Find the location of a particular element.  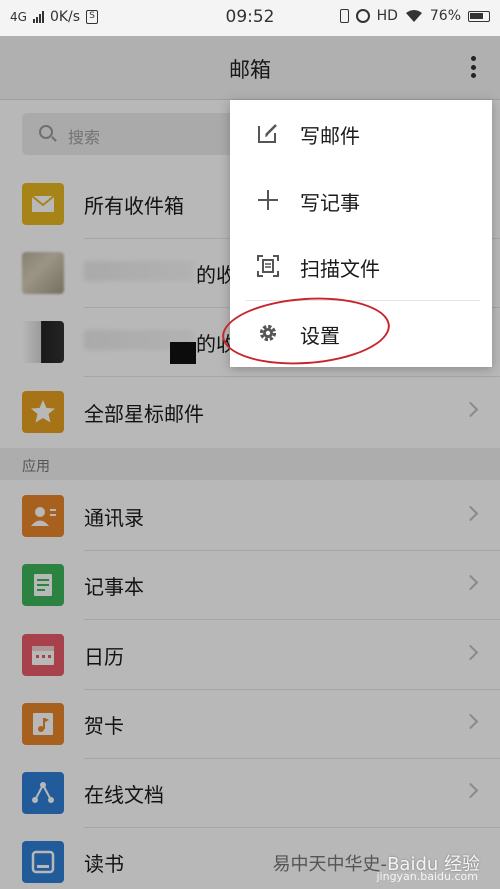

status-bar: 4G 0K/s S 09:52 HD 76% is located at coordinates (250, 18).